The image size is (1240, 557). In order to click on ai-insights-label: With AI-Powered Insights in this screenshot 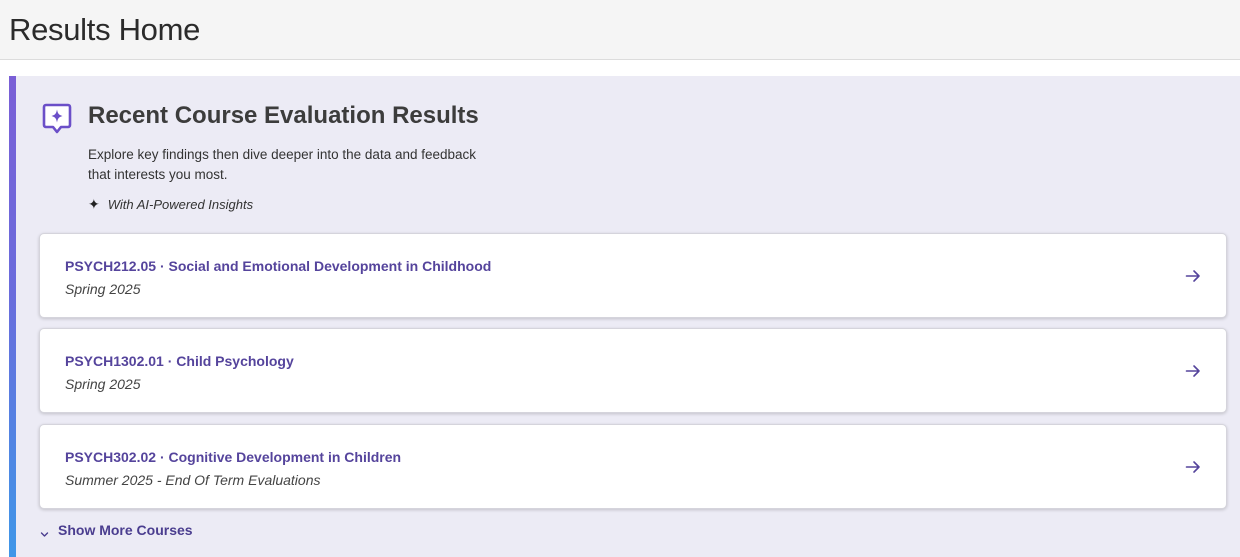, I will do `click(180, 204)`.